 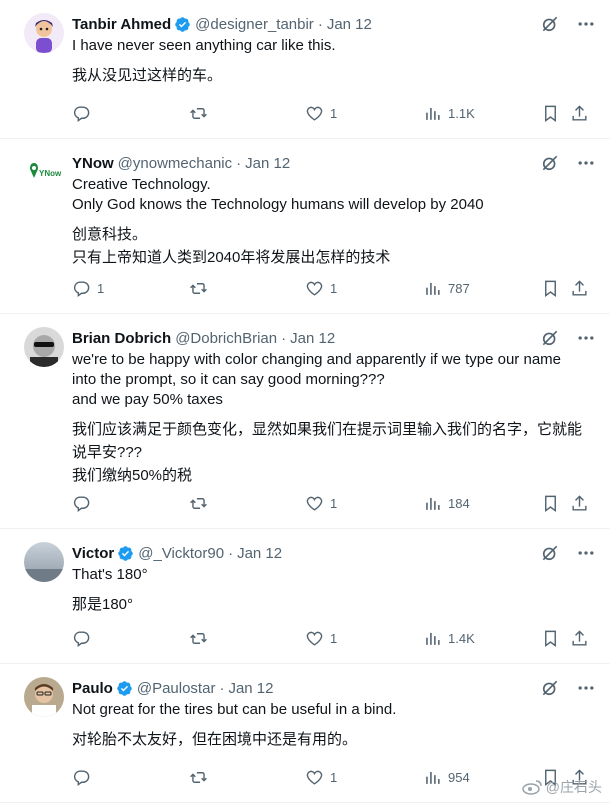 What do you see at coordinates (446, 777) in the screenshot?
I see `views-button: 954` at bounding box center [446, 777].